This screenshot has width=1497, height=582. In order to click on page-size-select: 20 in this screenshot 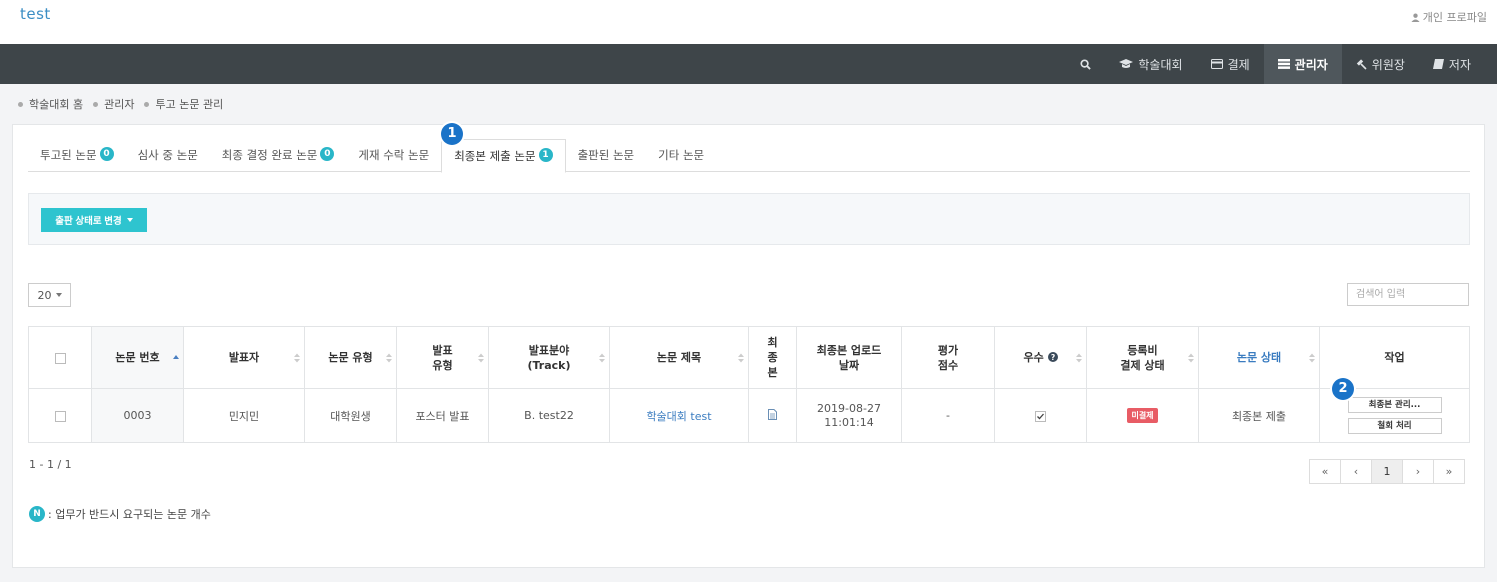, I will do `click(49, 295)`.